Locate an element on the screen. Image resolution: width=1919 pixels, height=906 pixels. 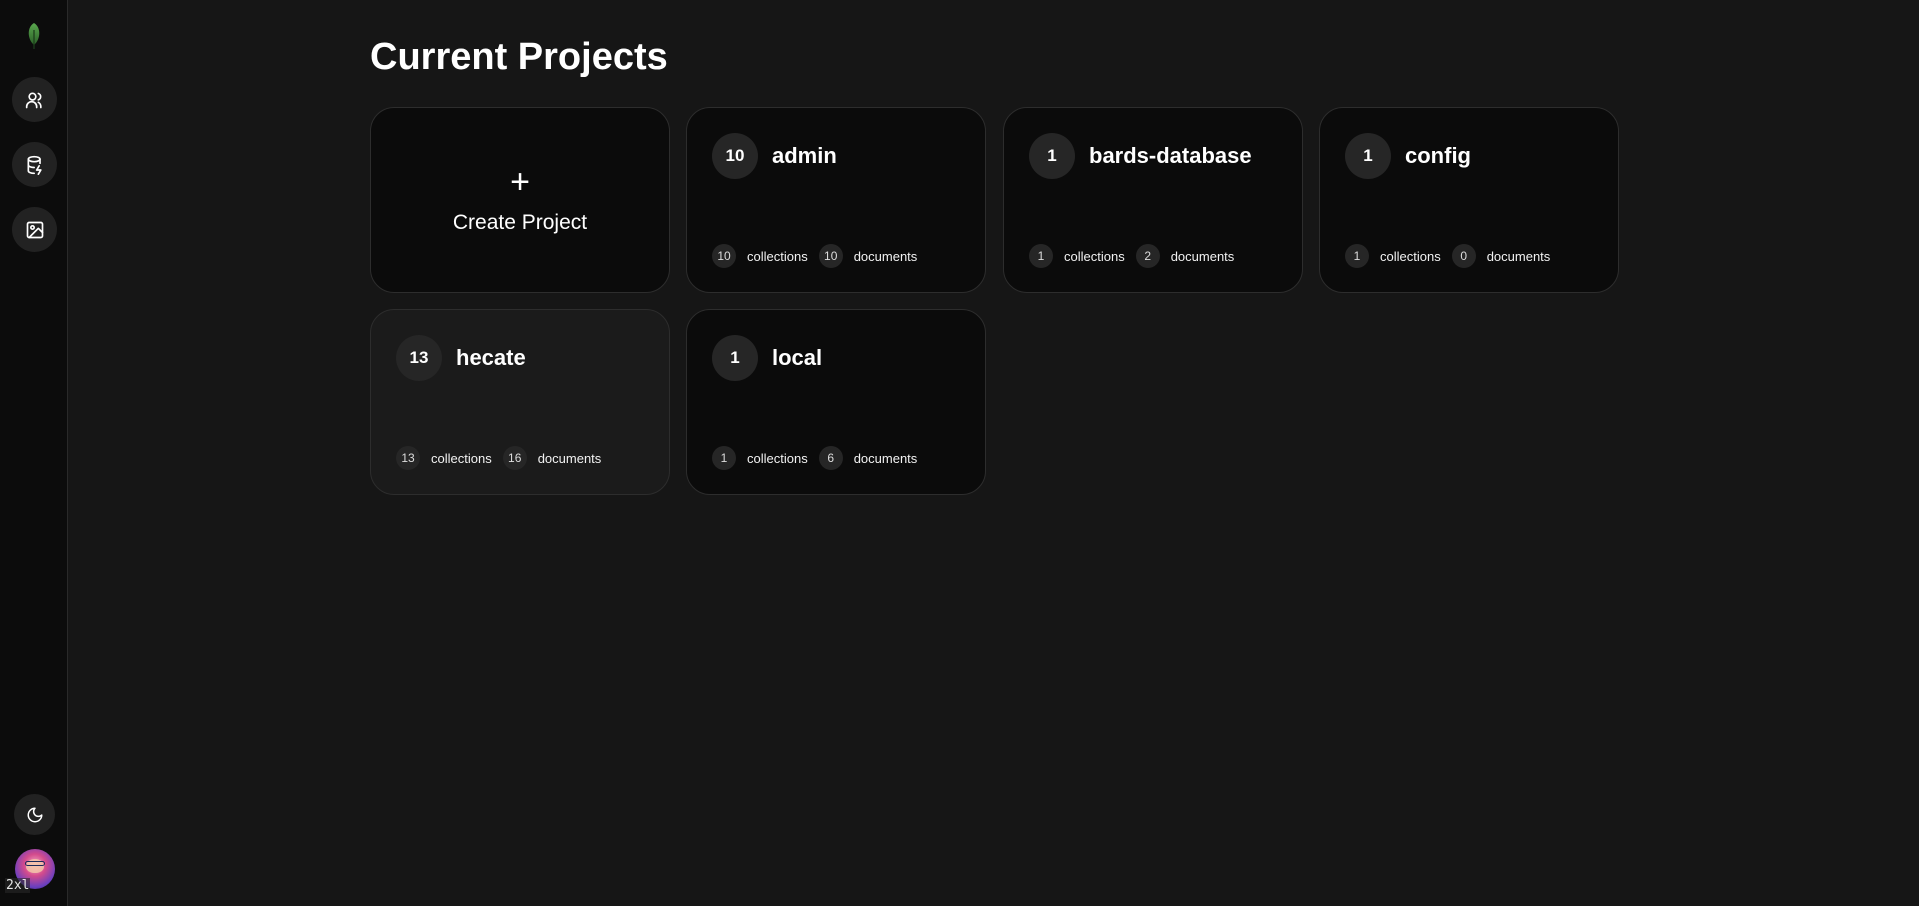
project-stats: 10 collections 10 documents is located at coordinates (820, 256).